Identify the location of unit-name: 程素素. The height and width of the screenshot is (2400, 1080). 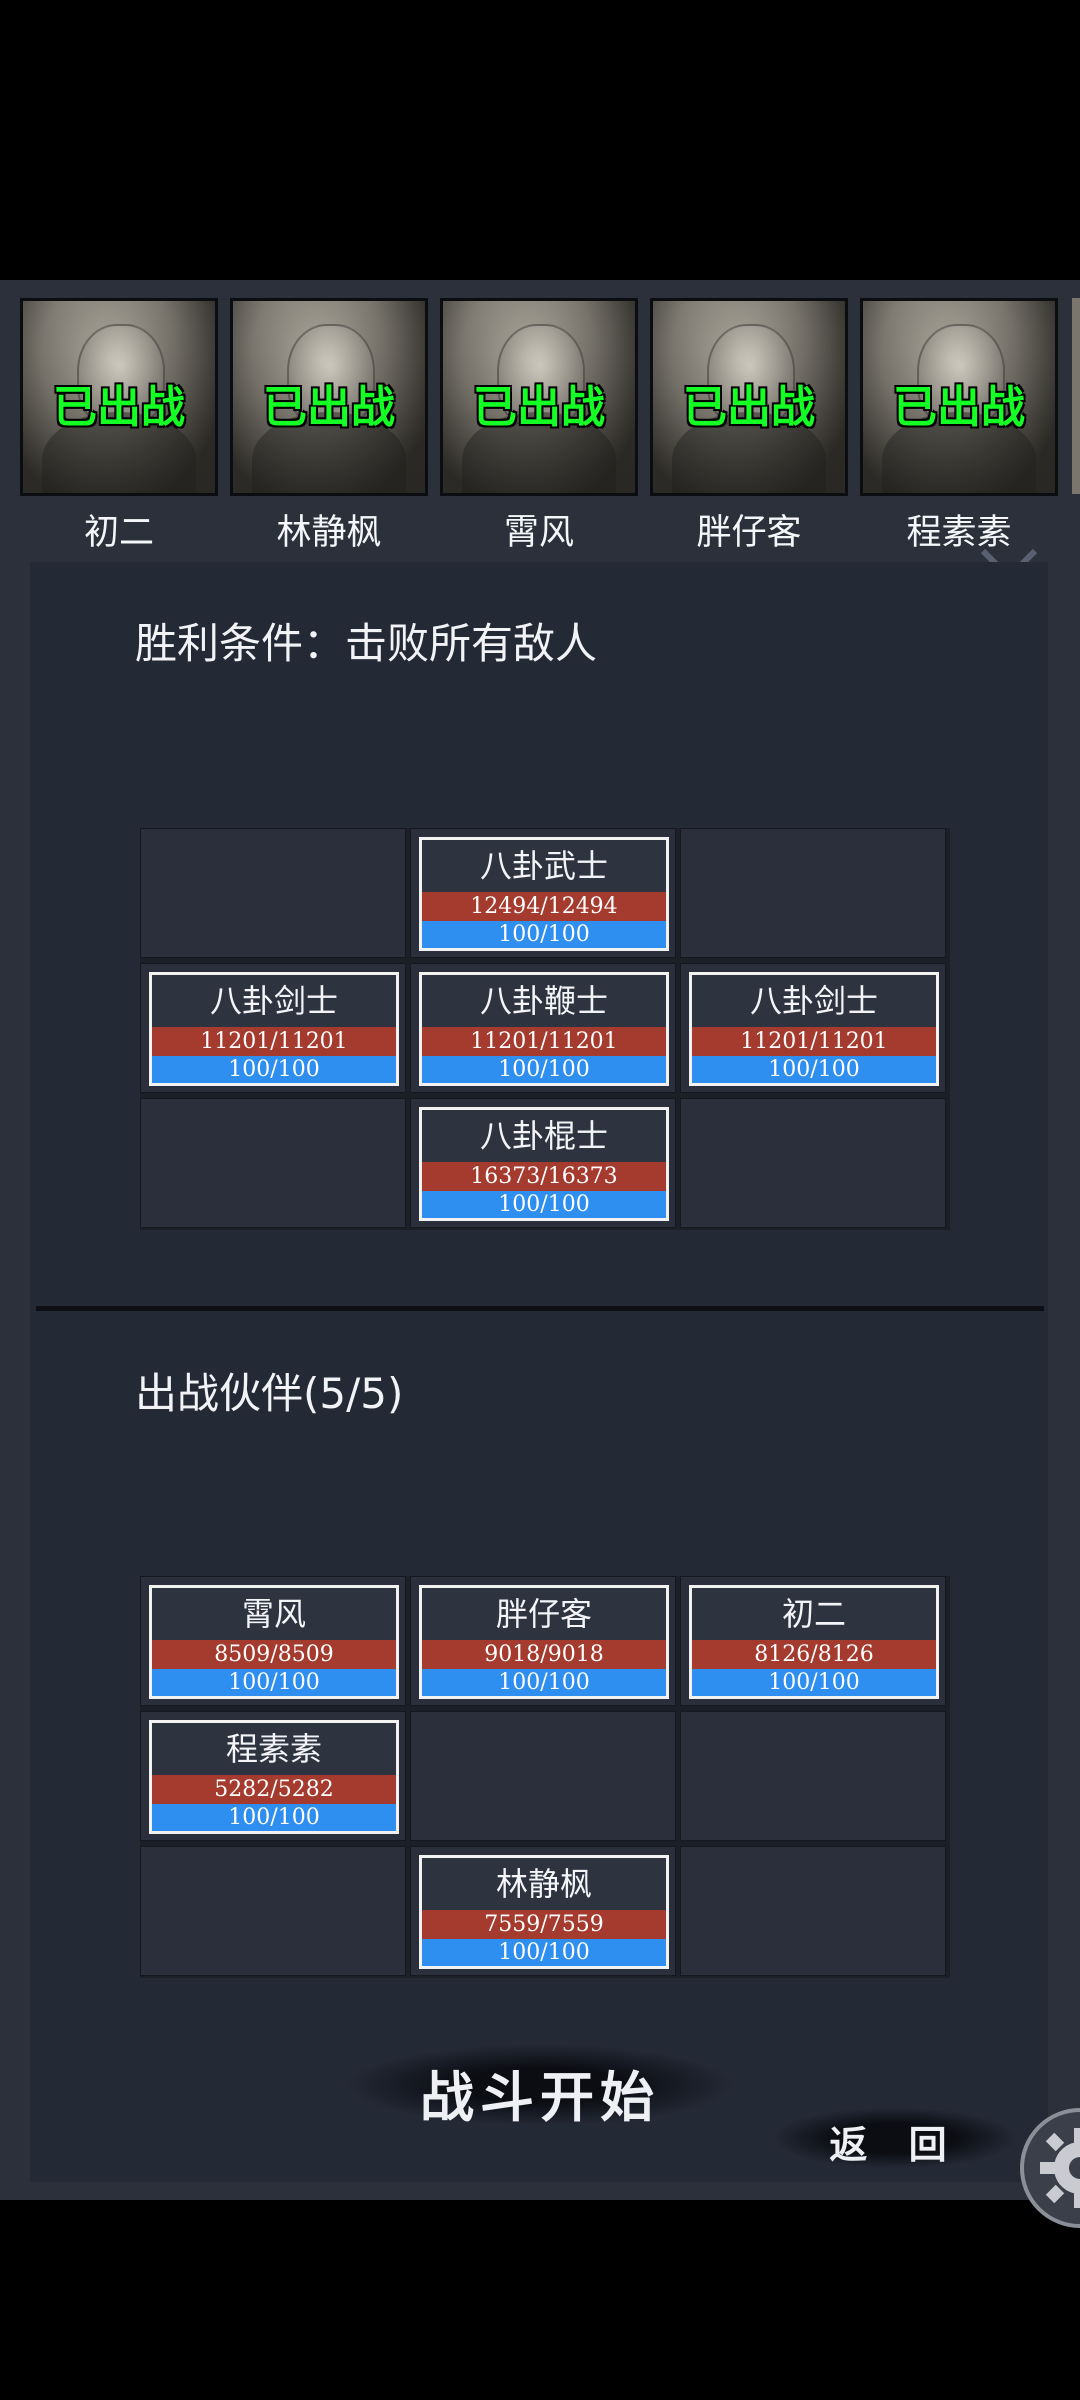
(273, 1749).